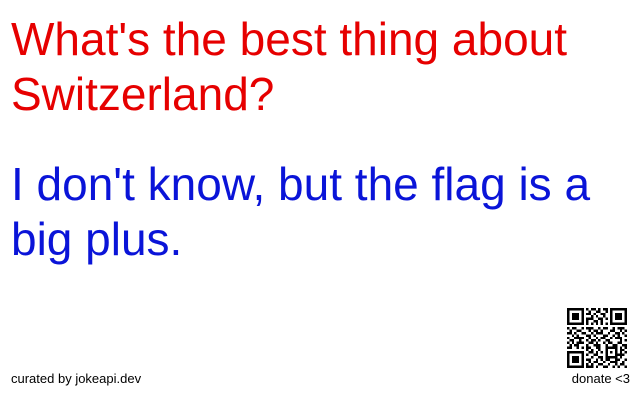  I want to click on qr-code-icon, so click(597, 338).